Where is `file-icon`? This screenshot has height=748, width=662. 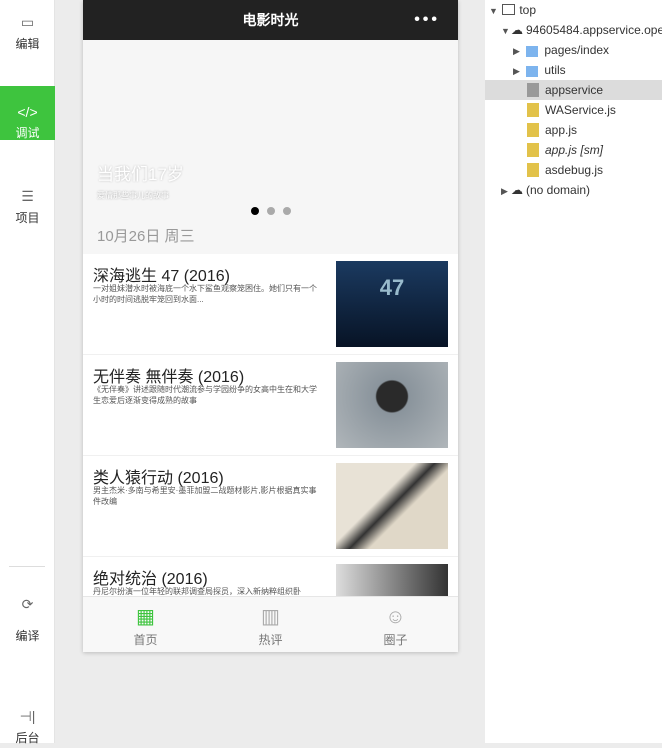 file-icon is located at coordinates (533, 90).